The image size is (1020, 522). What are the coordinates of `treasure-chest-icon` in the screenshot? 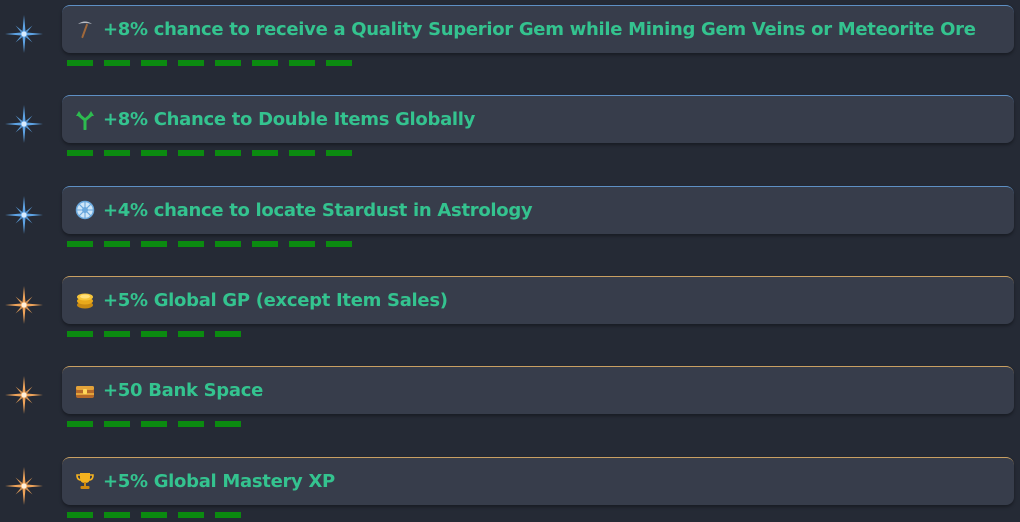 It's located at (85, 391).